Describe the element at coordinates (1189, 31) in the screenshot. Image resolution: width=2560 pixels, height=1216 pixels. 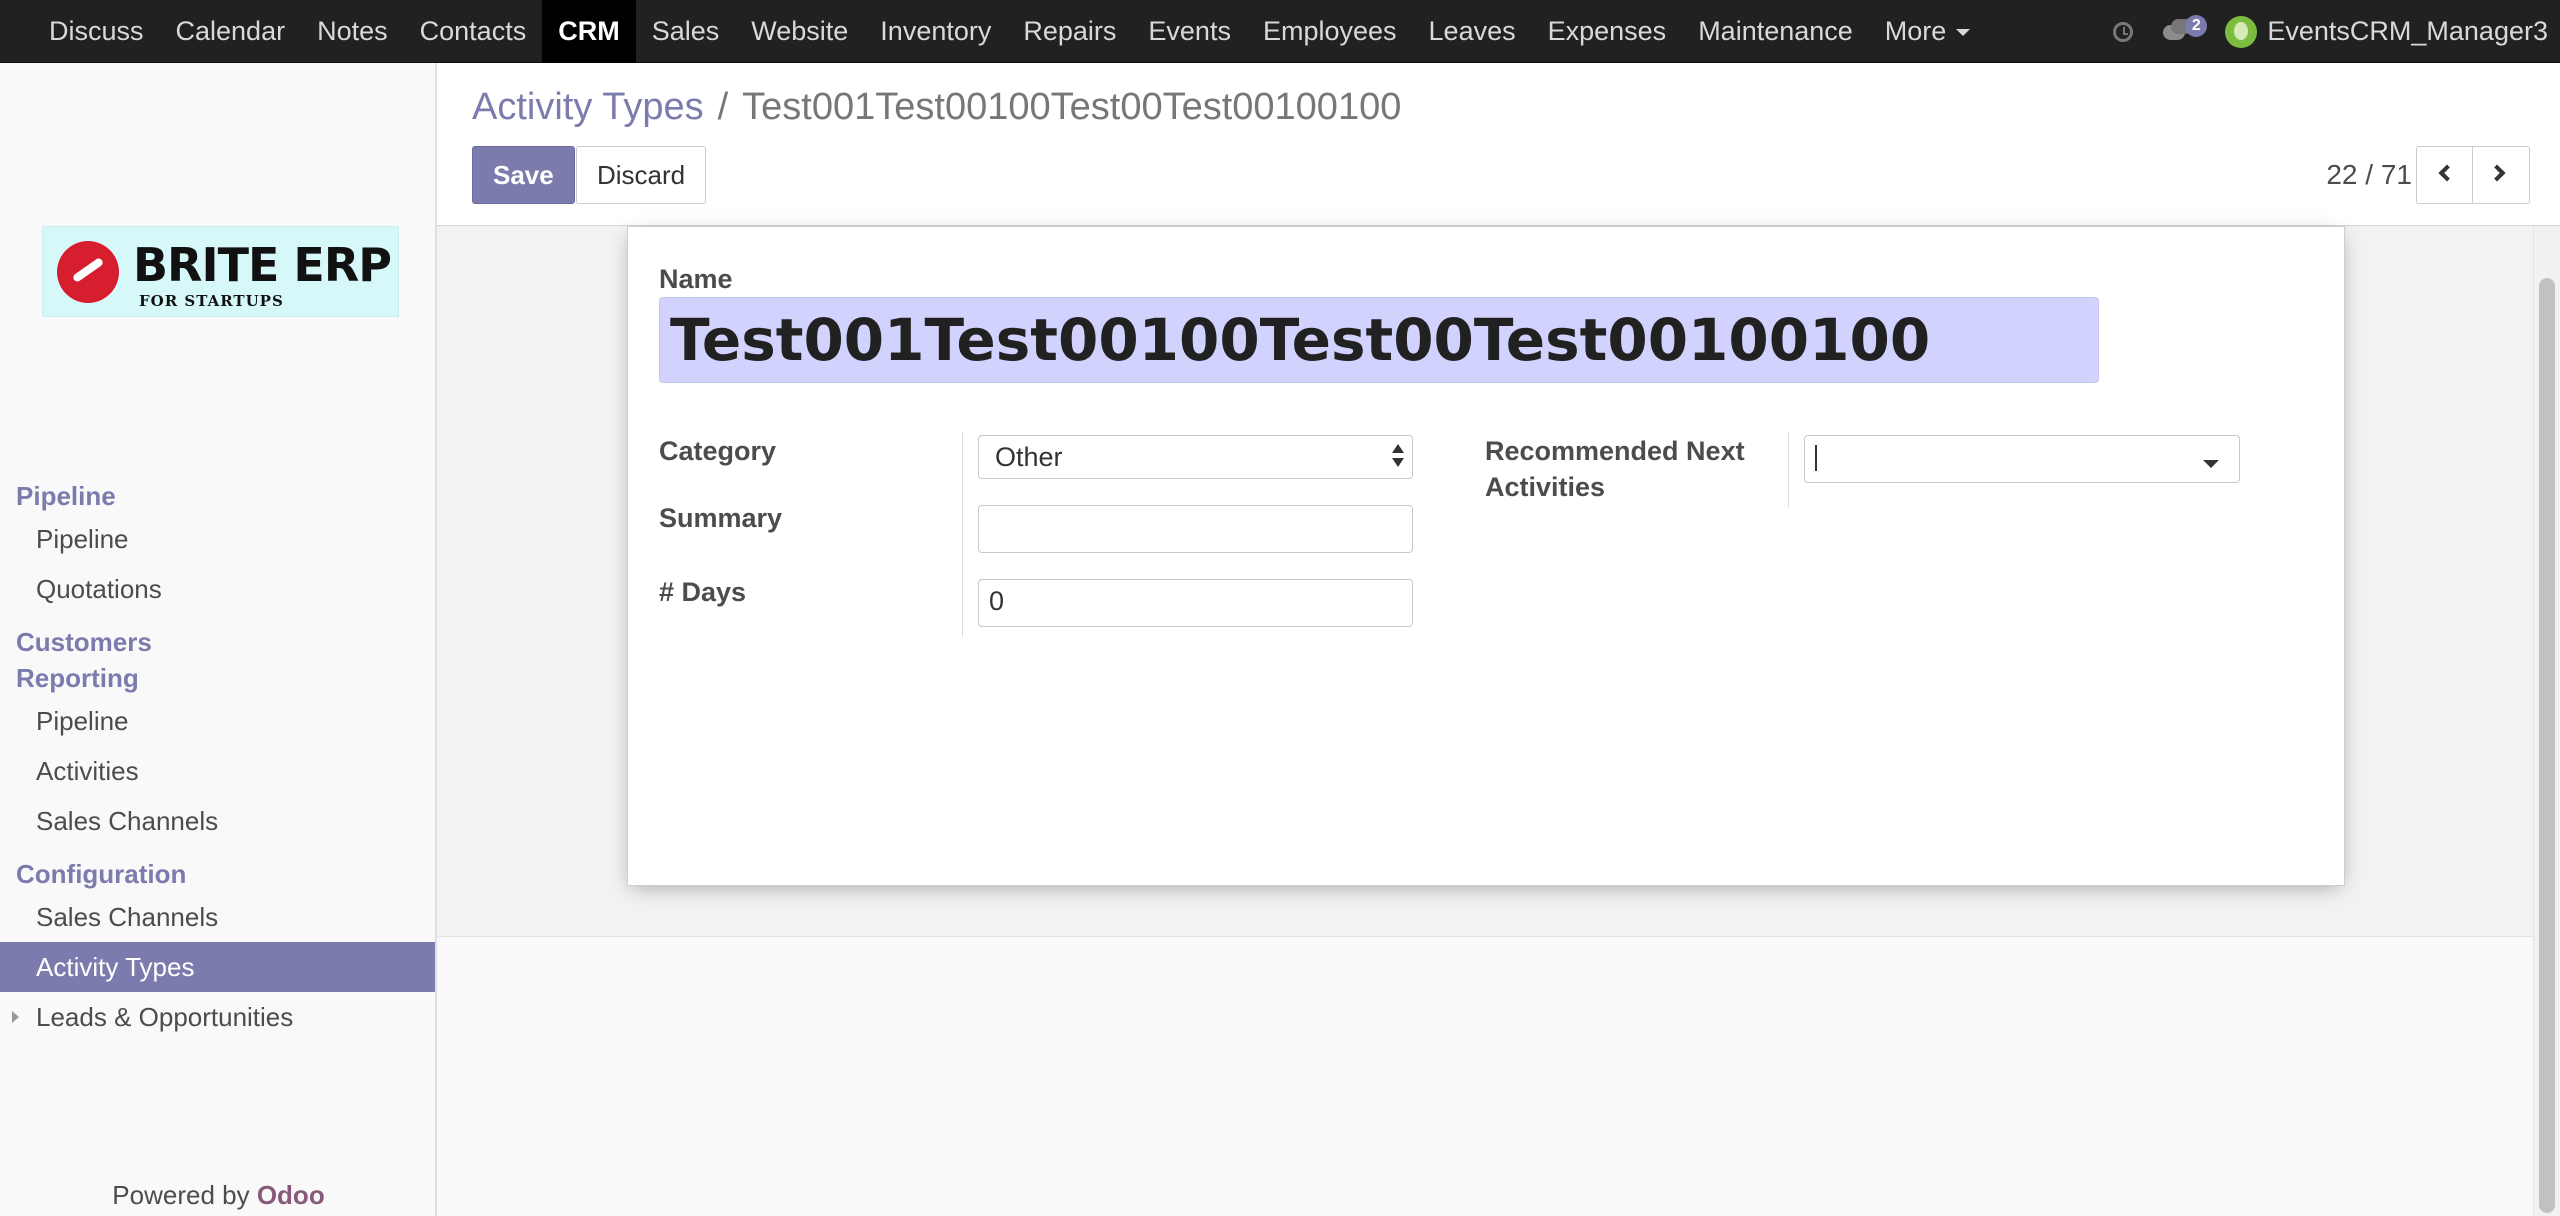
I see `app-events: Events` at that location.